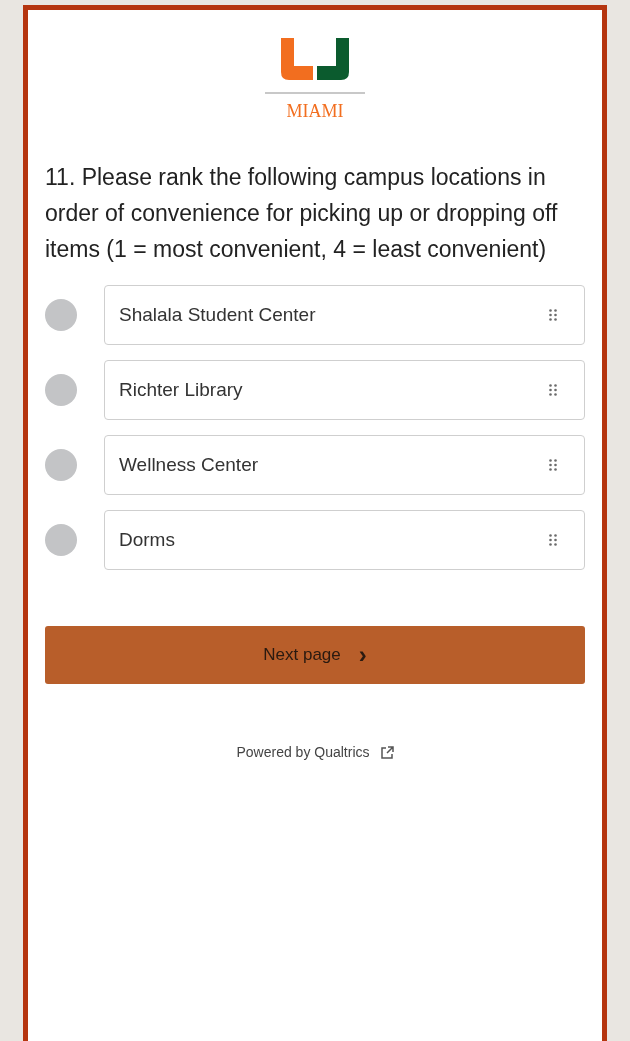  Describe the element at coordinates (344, 315) in the screenshot. I see `choice-item: Shalala Student Center` at that location.